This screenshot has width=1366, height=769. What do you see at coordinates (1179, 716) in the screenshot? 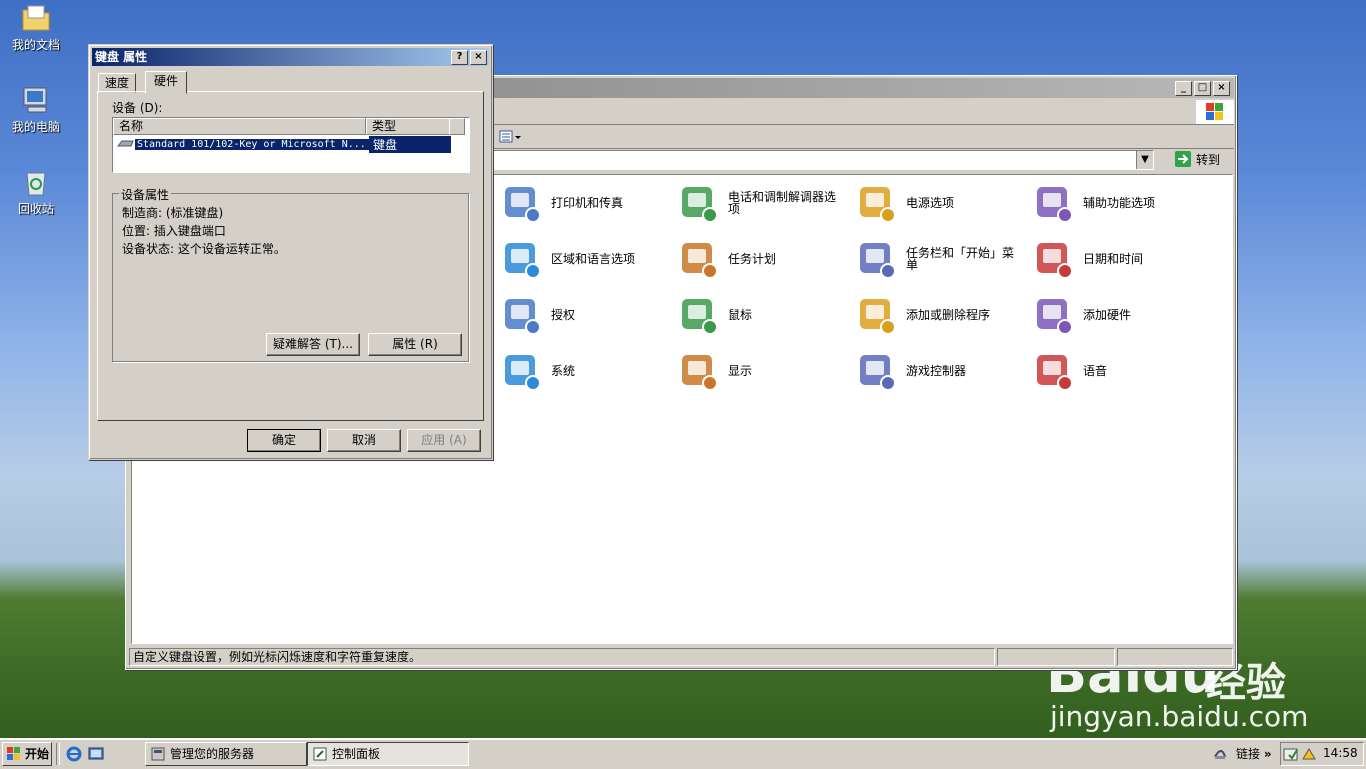
I see `watermark-url: jingyan.baidu.com` at bounding box center [1179, 716].